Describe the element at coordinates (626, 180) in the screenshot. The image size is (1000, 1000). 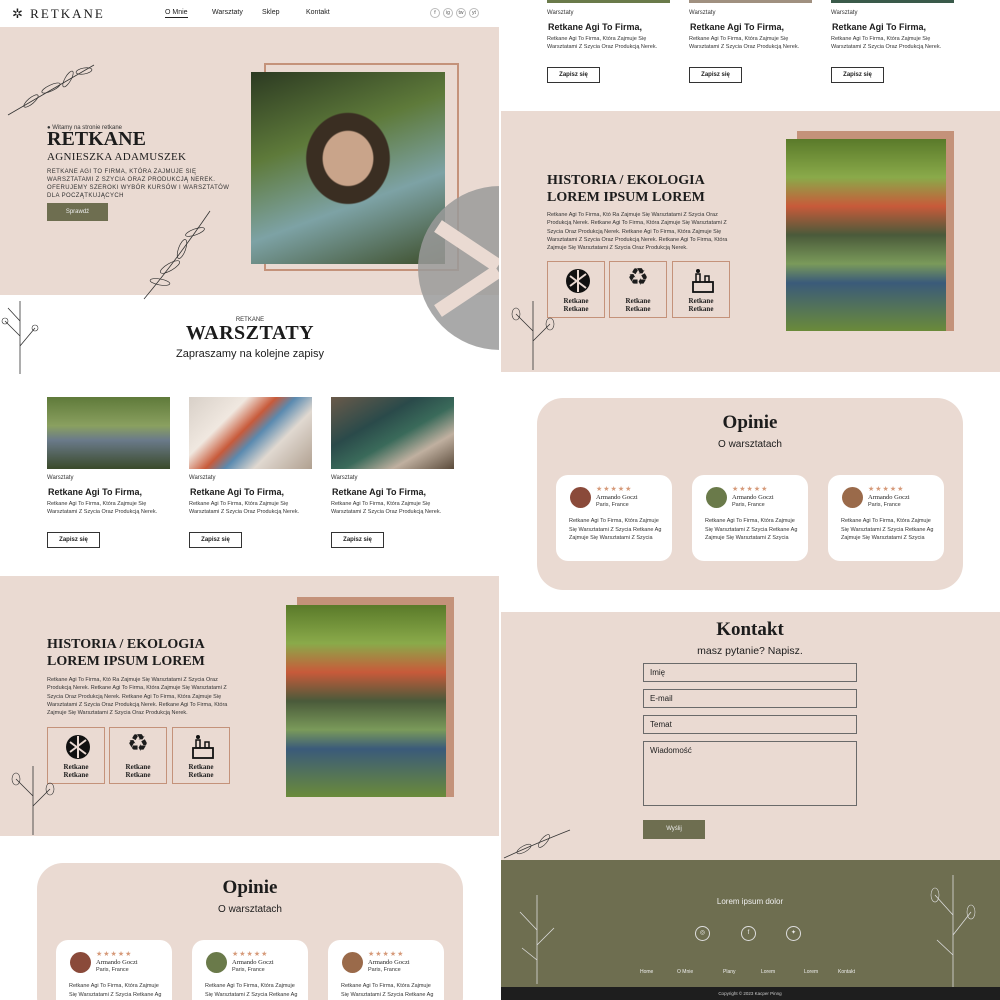
I see `history-title-line: HISTORIA / EKOLOGIA` at that location.